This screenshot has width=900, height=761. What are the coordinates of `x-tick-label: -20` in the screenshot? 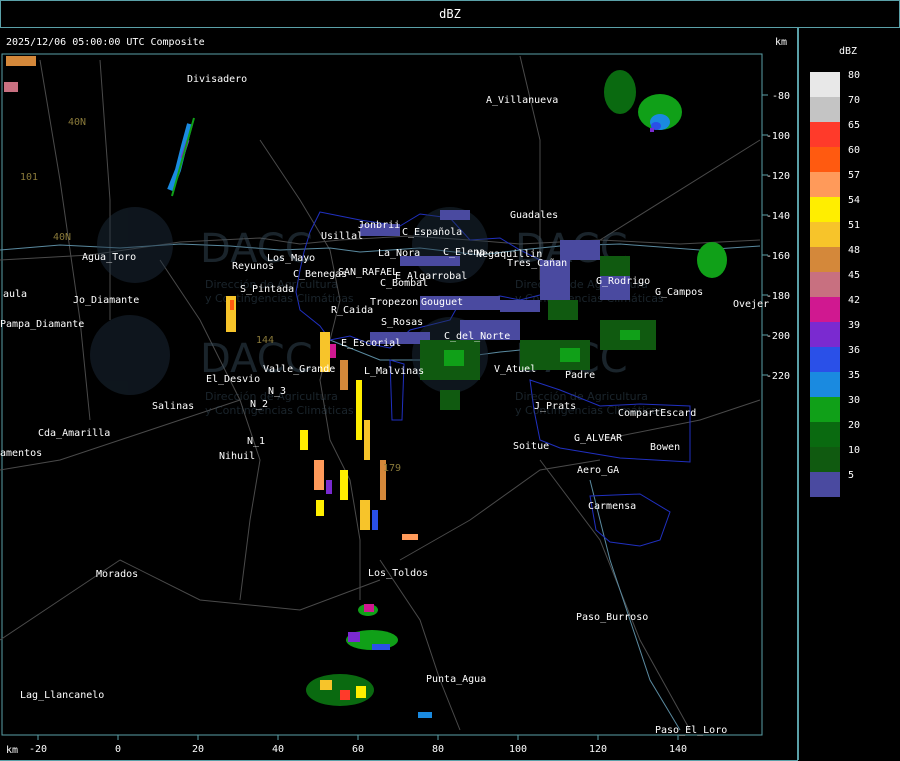 It's located at (38, 749).